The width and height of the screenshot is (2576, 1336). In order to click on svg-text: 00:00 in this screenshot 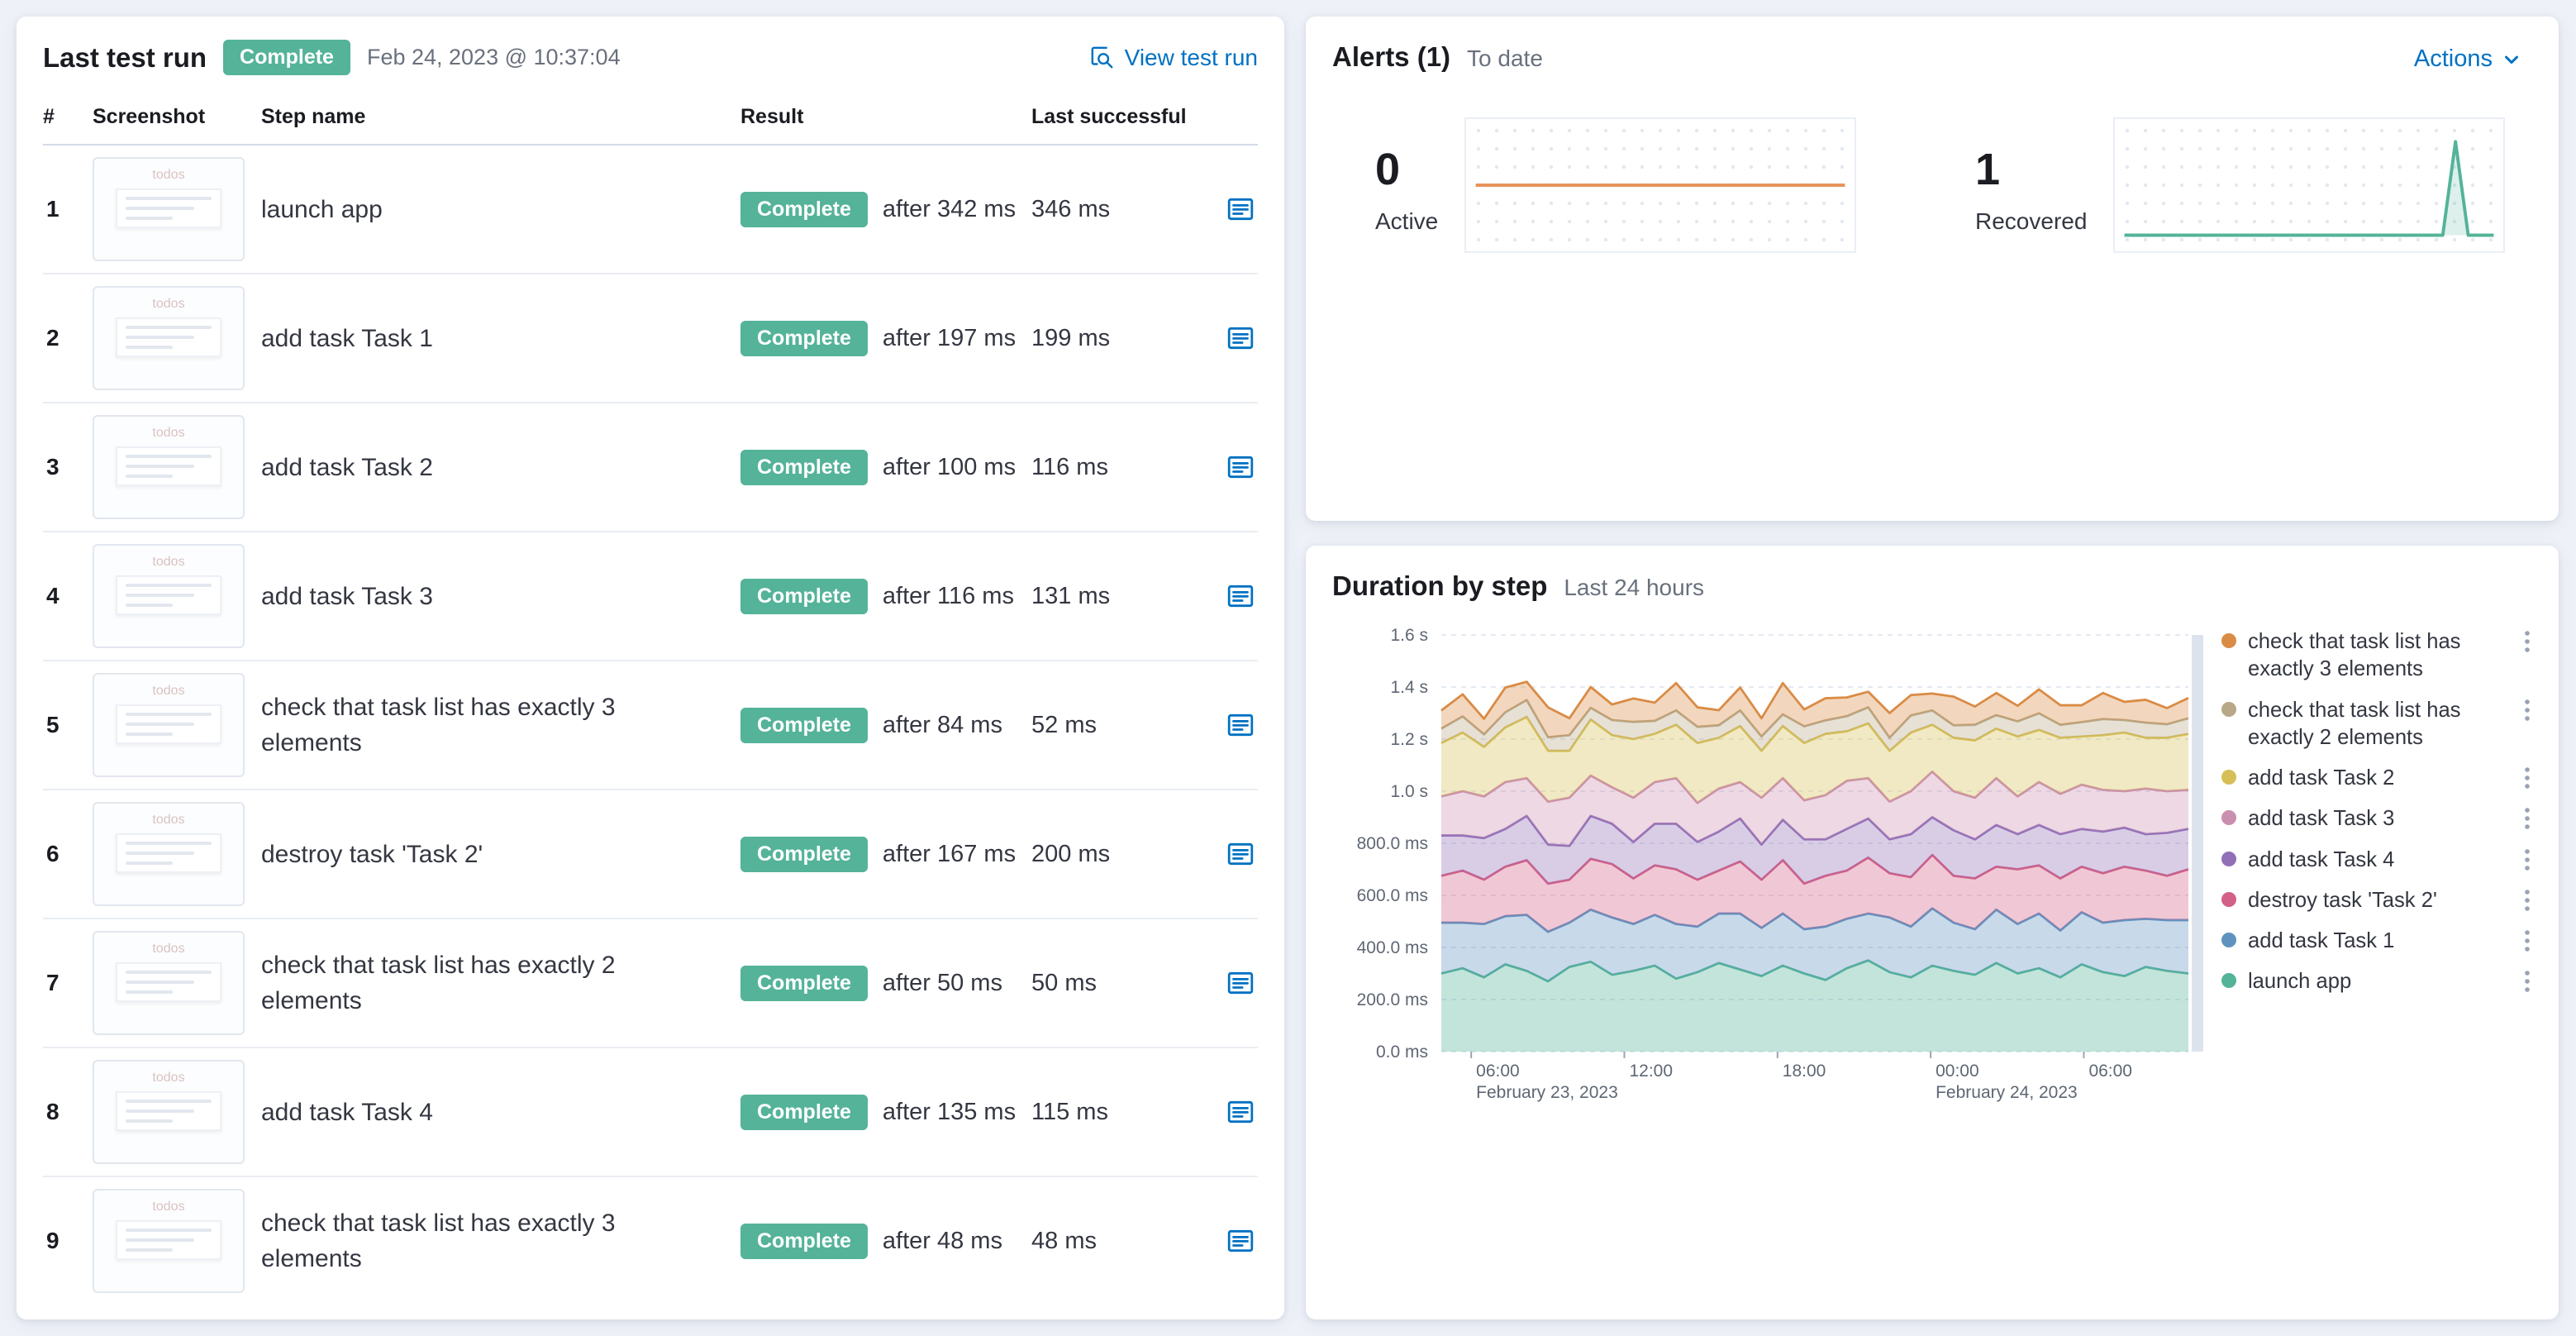, I will do `click(1957, 1071)`.